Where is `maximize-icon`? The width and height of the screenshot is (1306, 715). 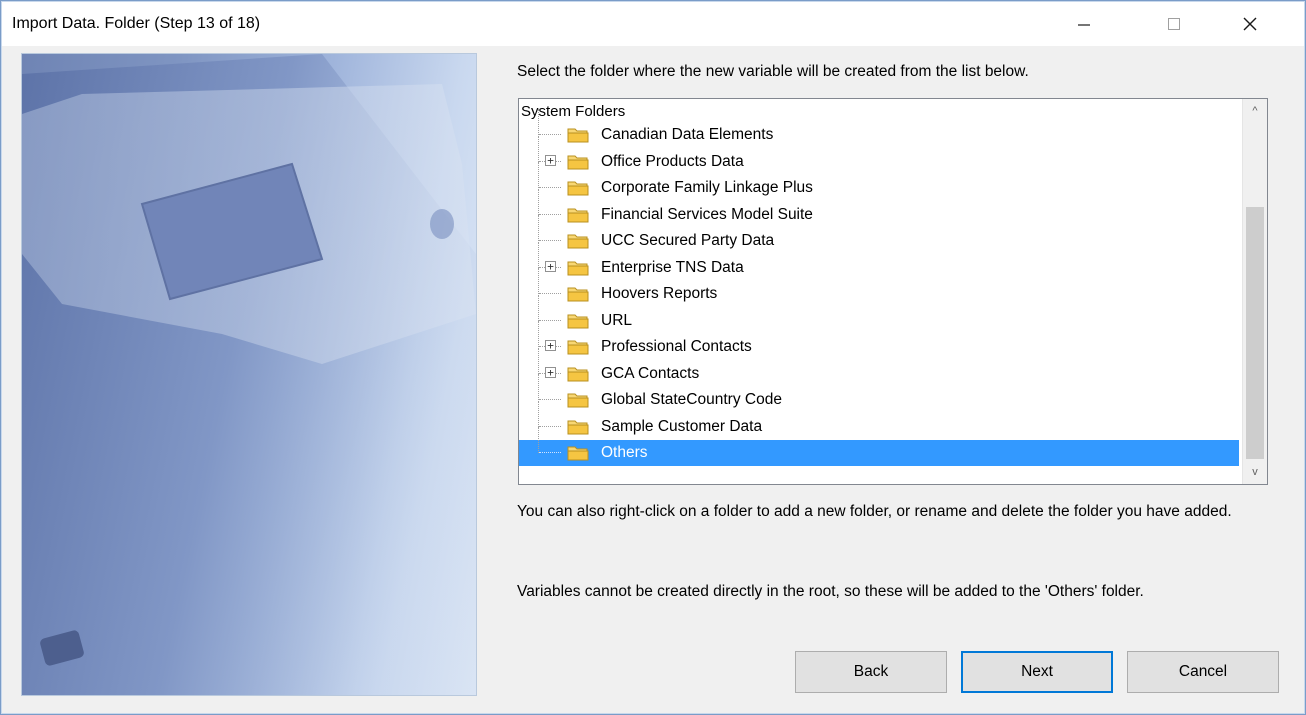 maximize-icon is located at coordinates (1174, 24).